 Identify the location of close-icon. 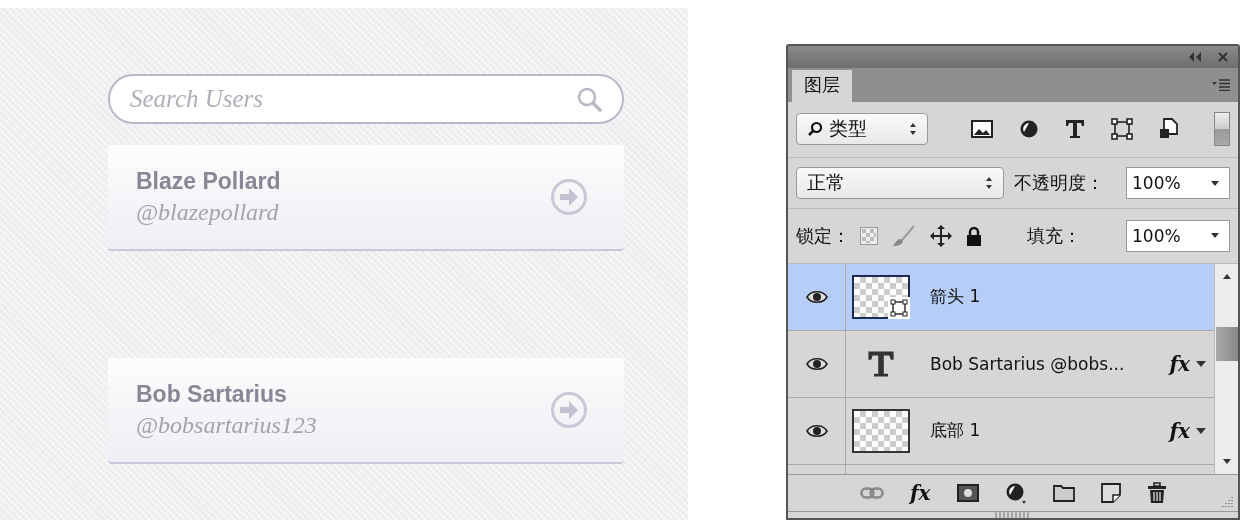
(1223, 56).